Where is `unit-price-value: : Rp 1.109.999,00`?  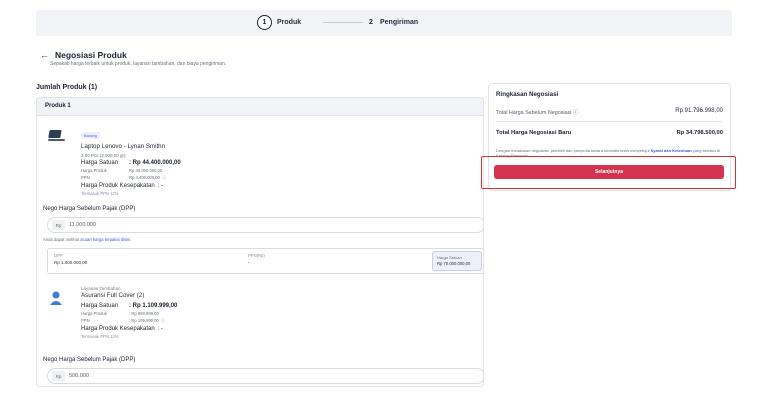
unit-price-value: : Rp 1.109.999,00 is located at coordinates (153, 306).